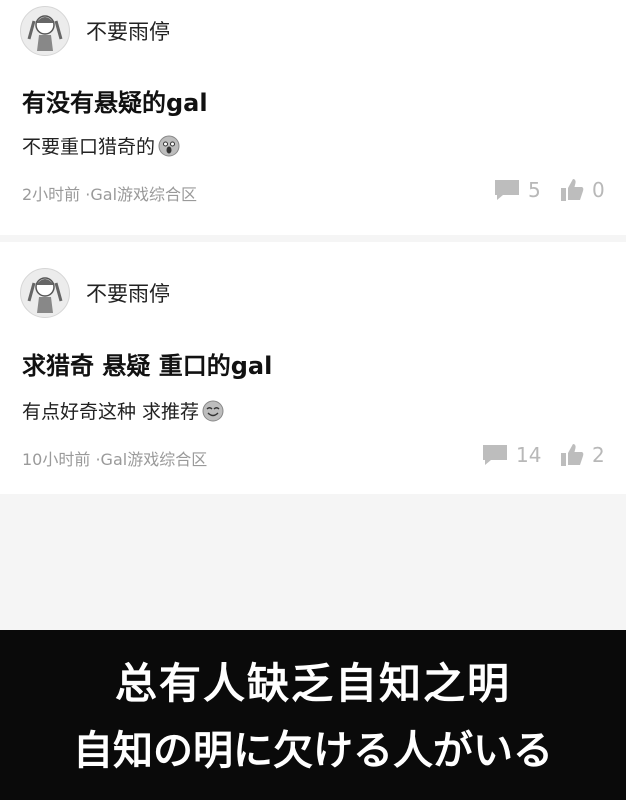 The width and height of the screenshot is (626, 800). What do you see at coordinates (529, 455) in the screenshot?
I see `comment-count-value: 14` at bounding box center [529, 455].